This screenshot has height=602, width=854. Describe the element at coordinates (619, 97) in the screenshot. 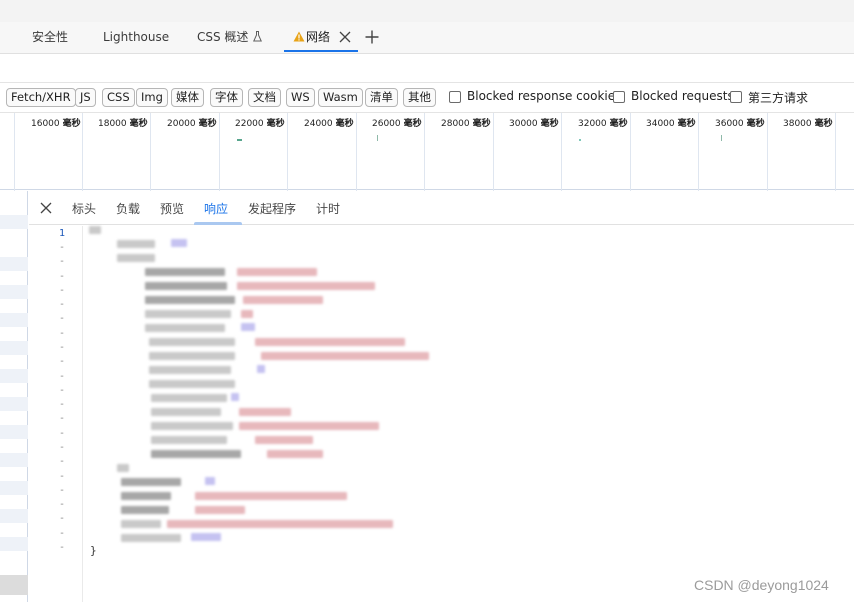

I see `blocked-requests-checkbox` at that location.